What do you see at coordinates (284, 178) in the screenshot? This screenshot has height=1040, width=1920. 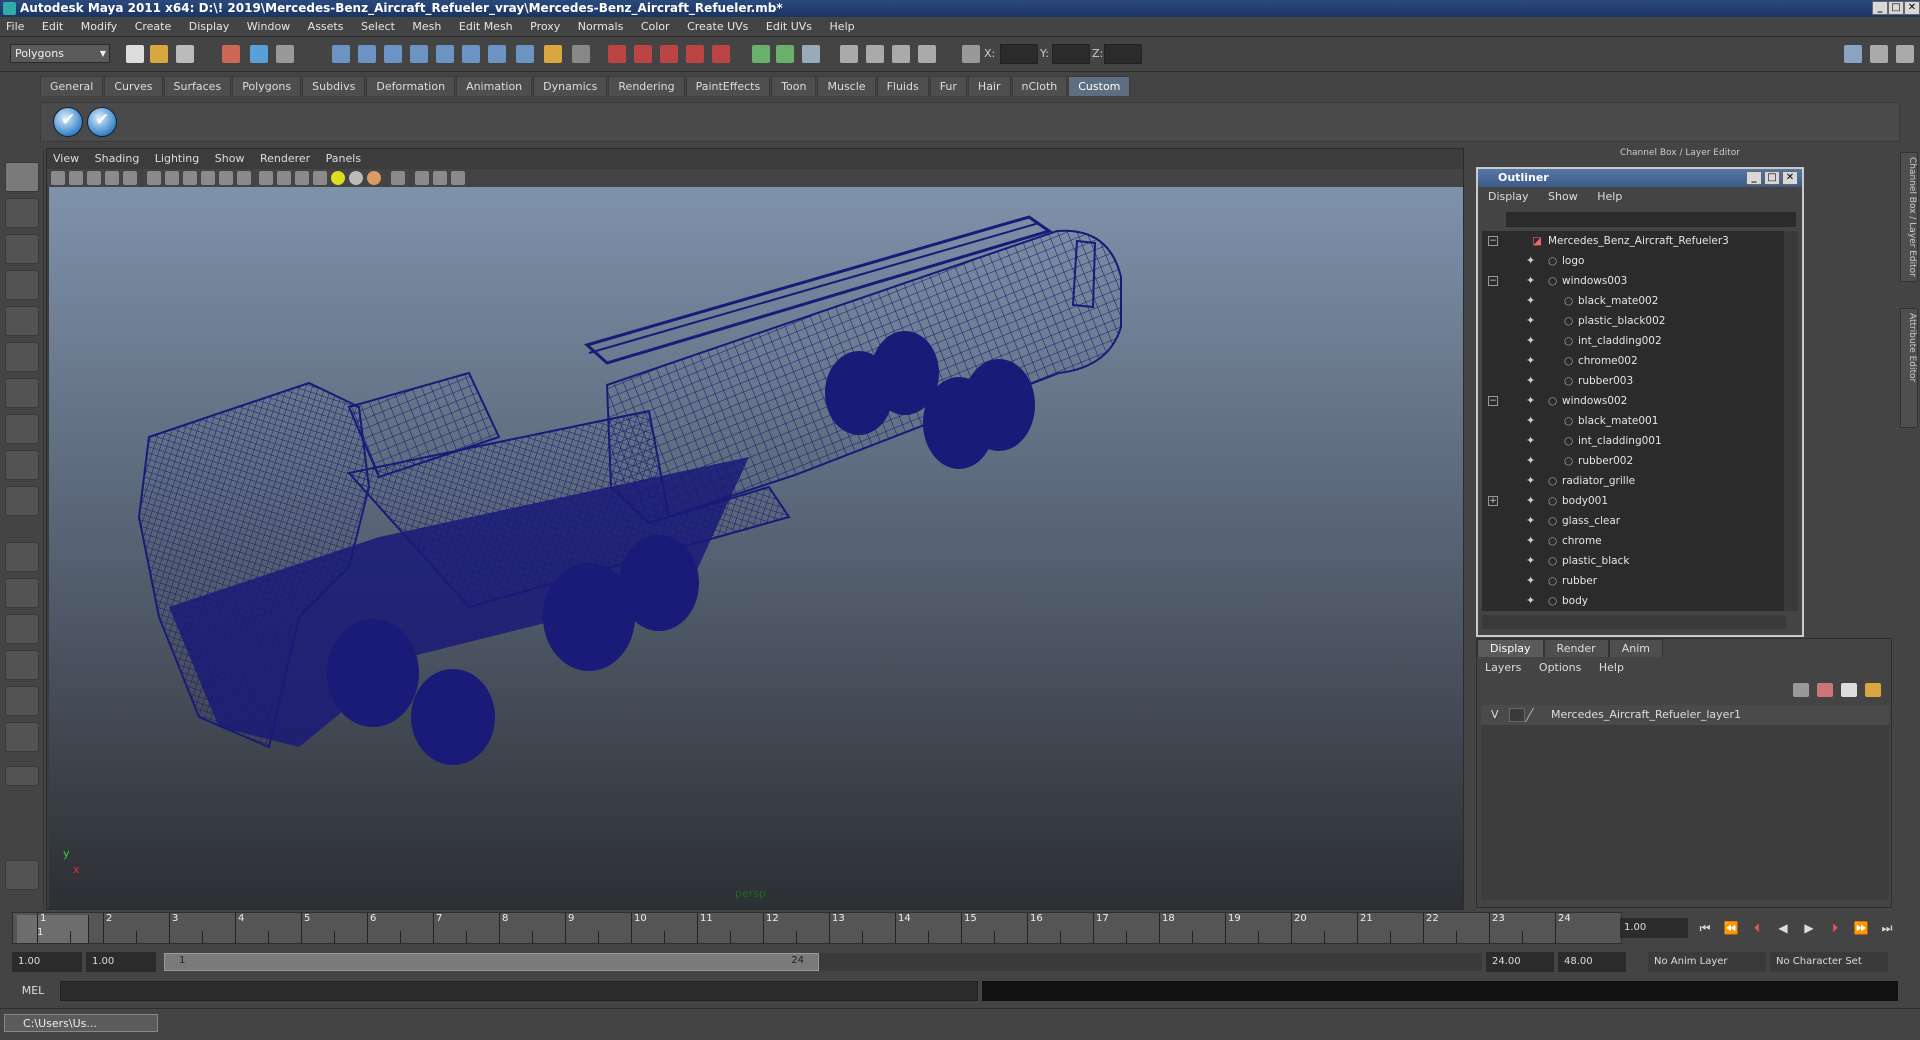 I see `smooth-shade-icon` at bounding box center [284, 178].